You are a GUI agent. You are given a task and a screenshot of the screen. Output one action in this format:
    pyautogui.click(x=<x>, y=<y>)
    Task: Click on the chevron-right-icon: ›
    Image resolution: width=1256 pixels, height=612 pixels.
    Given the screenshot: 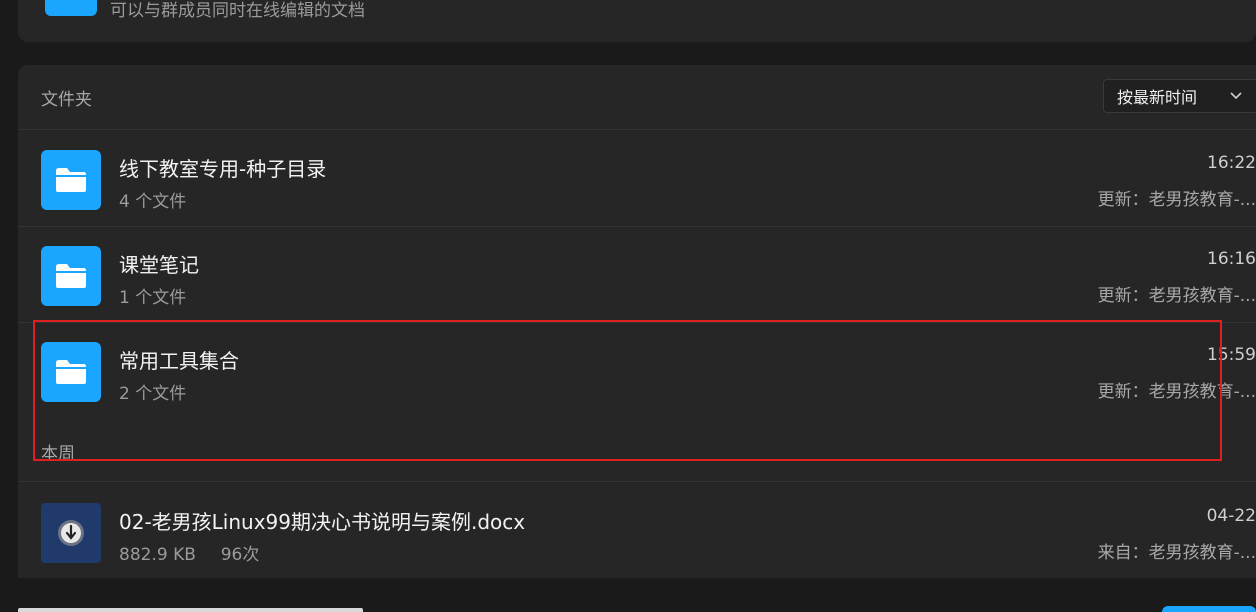 What is the action you would take?
    pyautogui.click(x=1235, y=2)
    